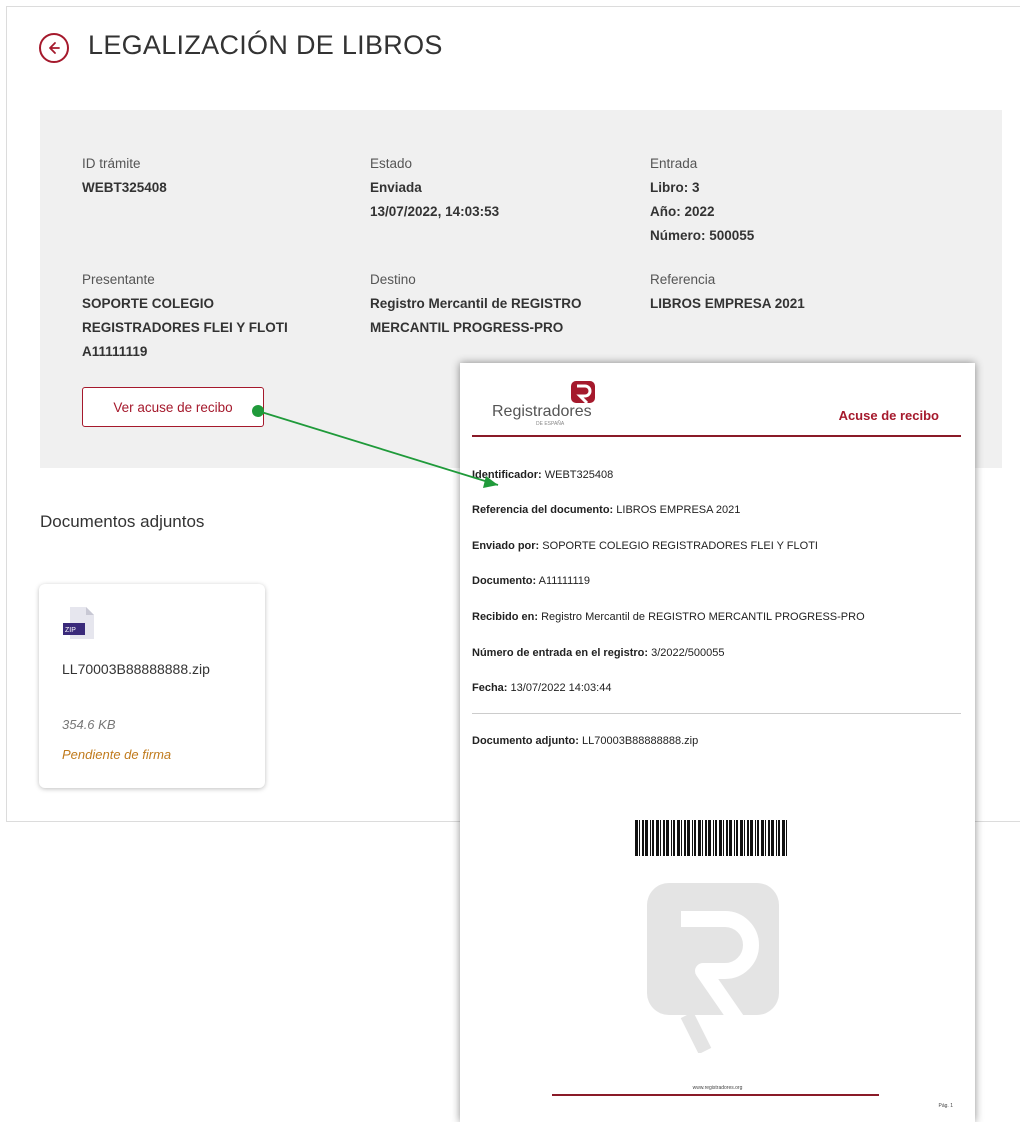 Image resolution: width=1020 pixels, height=1122 pixels. I want to click on documents-title: Documentos adjuntos, so click(122, 521).